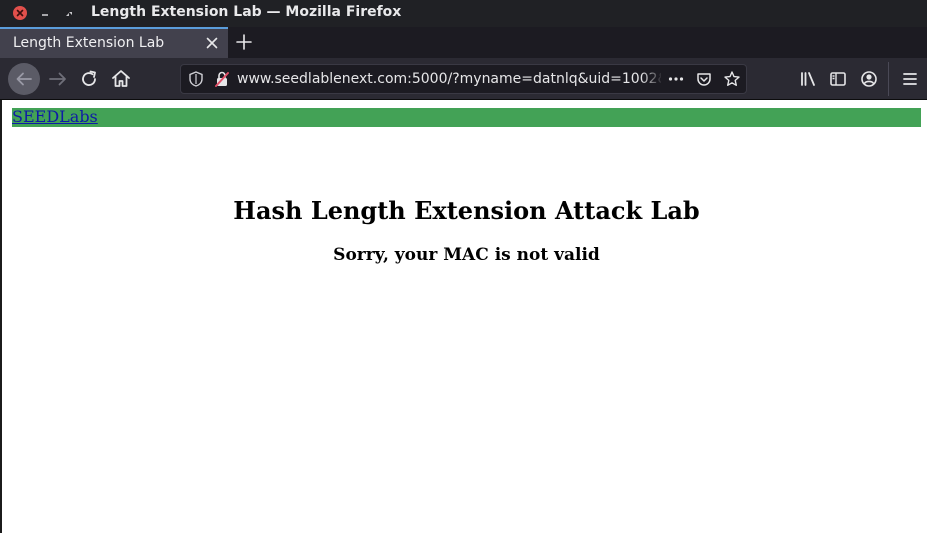  I want to click on maximize-icon, so click(69, 14).